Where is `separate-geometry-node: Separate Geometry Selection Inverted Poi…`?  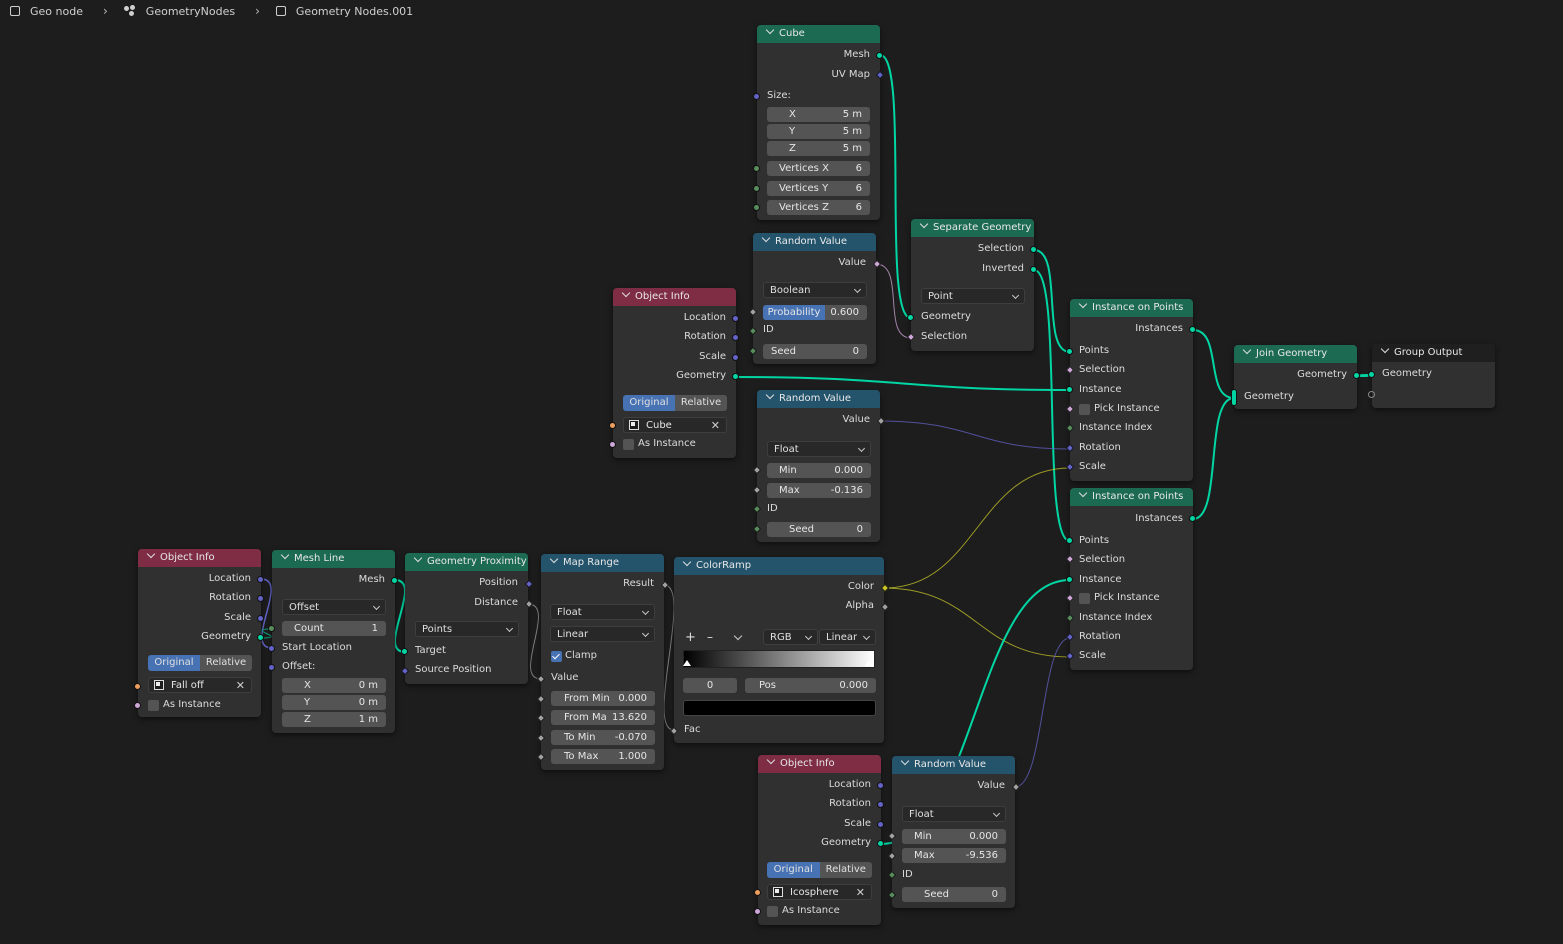
separate-geometry-node: Separate Geometry Selection Inverted Poi… is located at coordinates (971, 285).